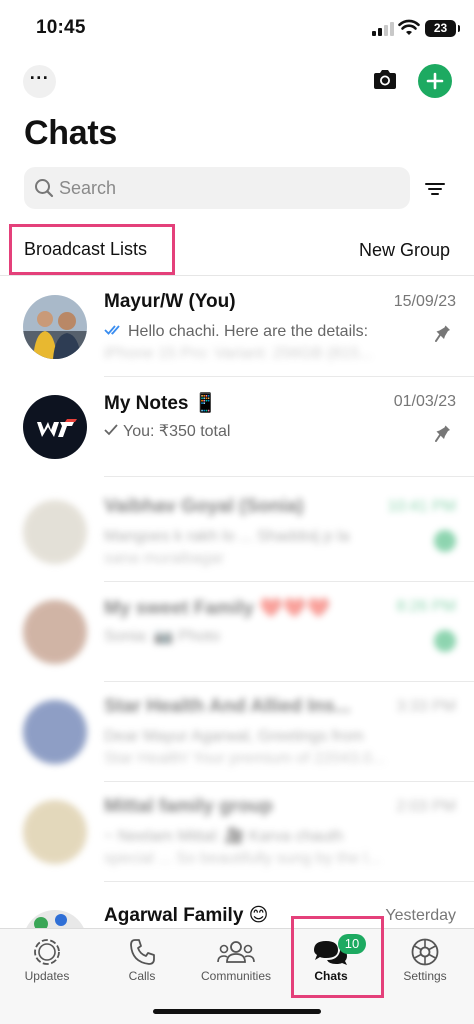  Describe the element at coordinates (424, 401) in the screenshot. I see `chat-time: 01/03/23` at that location.